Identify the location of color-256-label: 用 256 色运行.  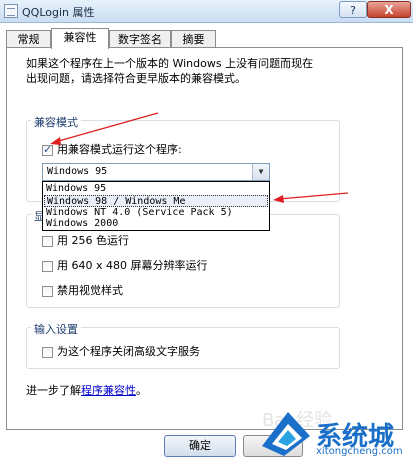
(93, 240).